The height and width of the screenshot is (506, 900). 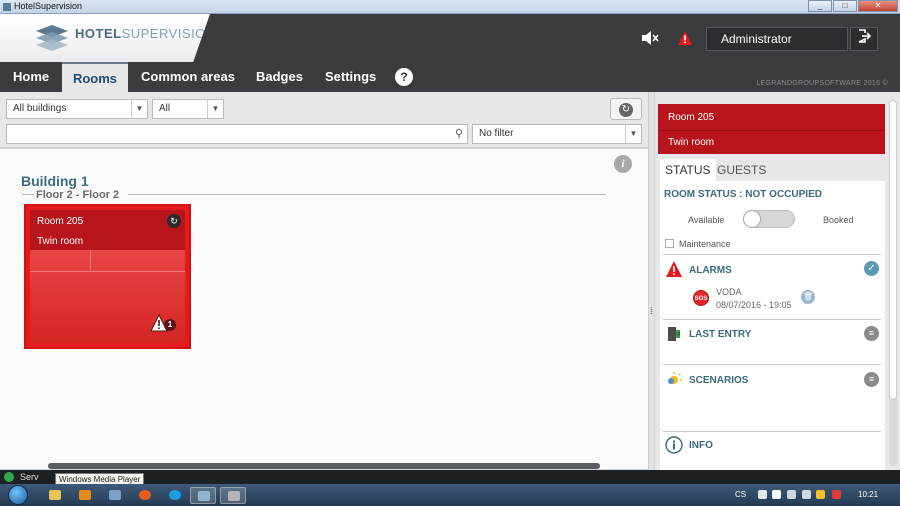 I want to click on app-header: HOTELSUPERVISION Administrator, so click(x=450, y=38).